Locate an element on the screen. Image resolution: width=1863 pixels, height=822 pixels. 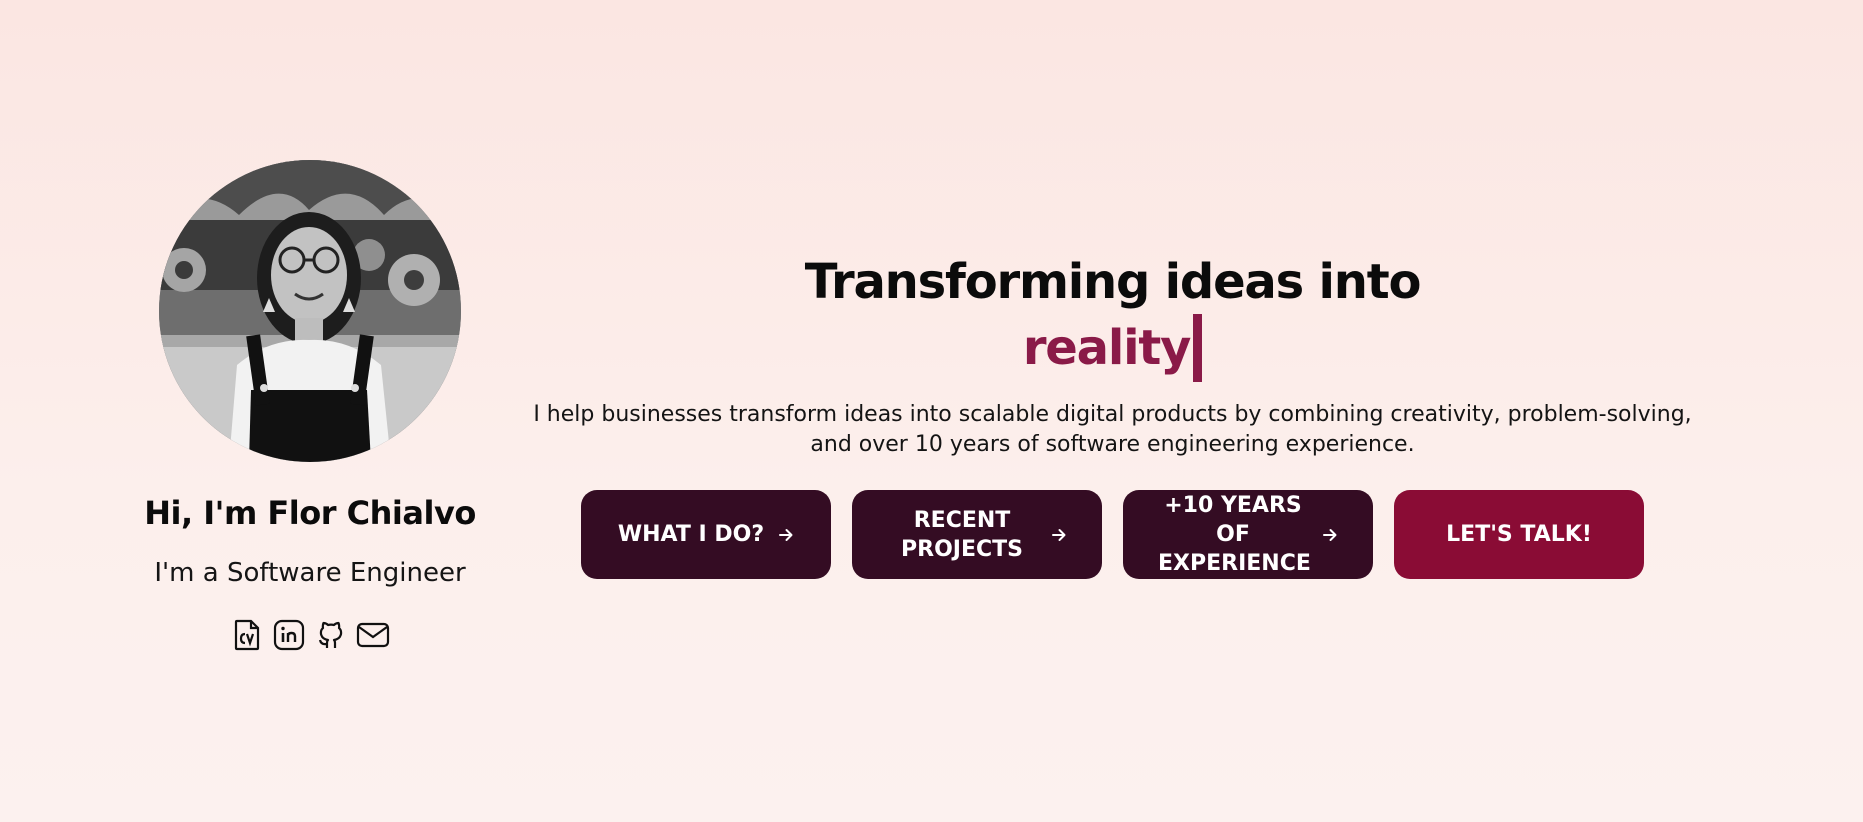
portrait-photo is located at coordinates (310, 311).